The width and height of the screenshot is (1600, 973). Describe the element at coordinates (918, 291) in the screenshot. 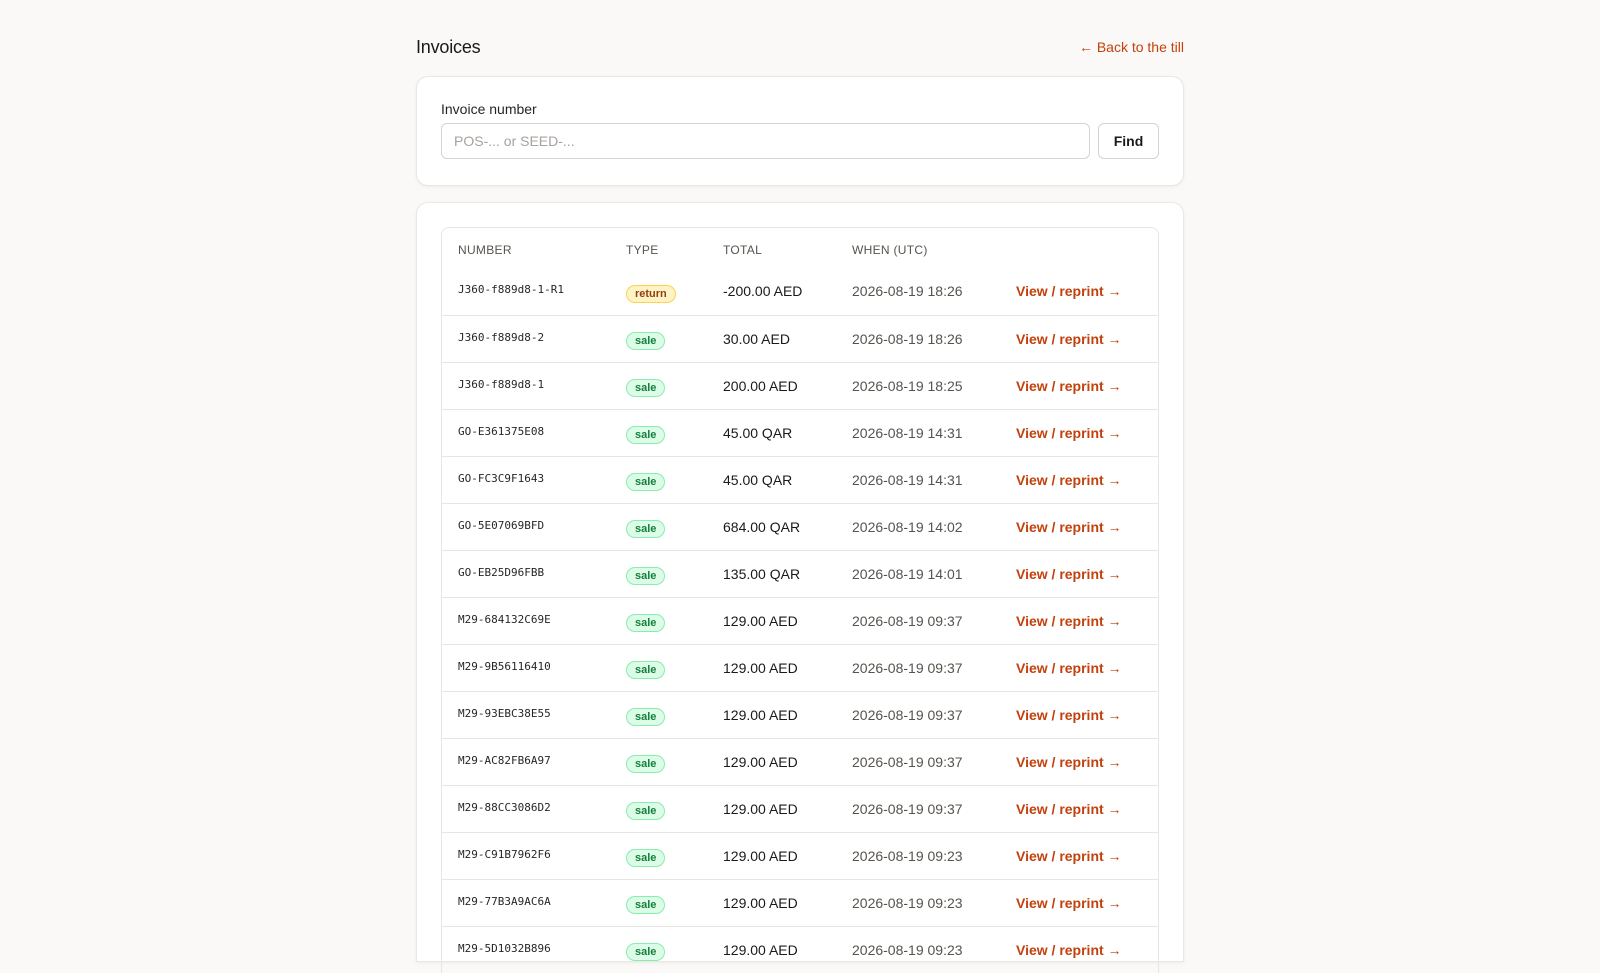

I see `invoice-when-cell: 2026-08-19 18:26` at that location.